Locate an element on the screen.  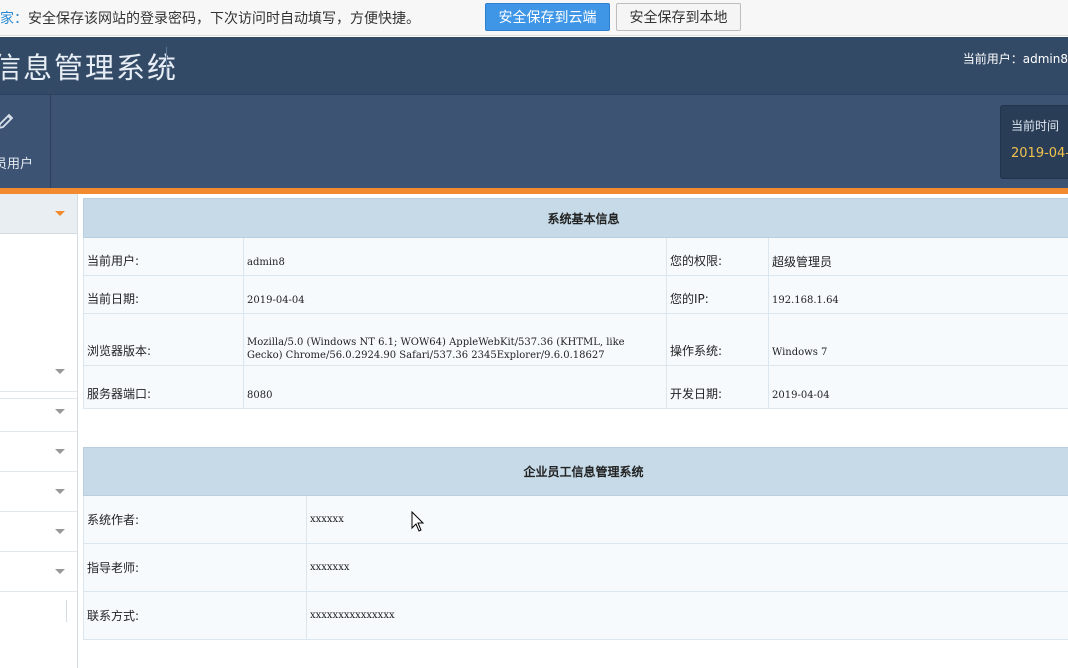
current-date-label: 当前日期: is located at coordinates (163, 294).